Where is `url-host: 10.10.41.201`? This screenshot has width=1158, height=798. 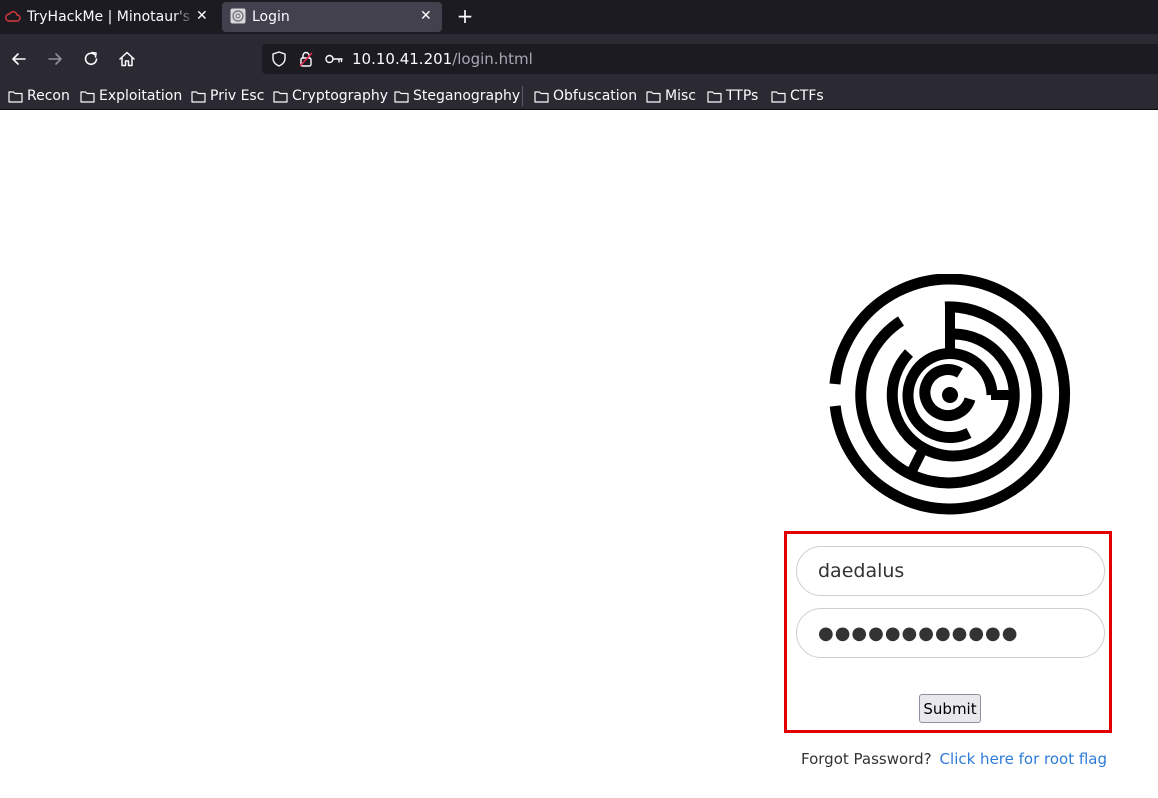 url-host: 10.10.41.201 is located at coordinates (402, 59).